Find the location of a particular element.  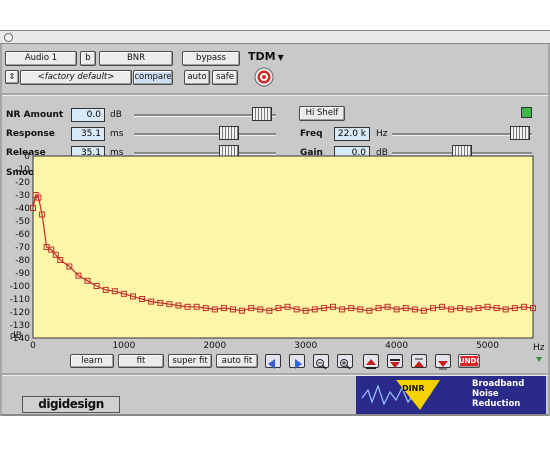

undo-button: UNDO is located at coordinates (469, 361).